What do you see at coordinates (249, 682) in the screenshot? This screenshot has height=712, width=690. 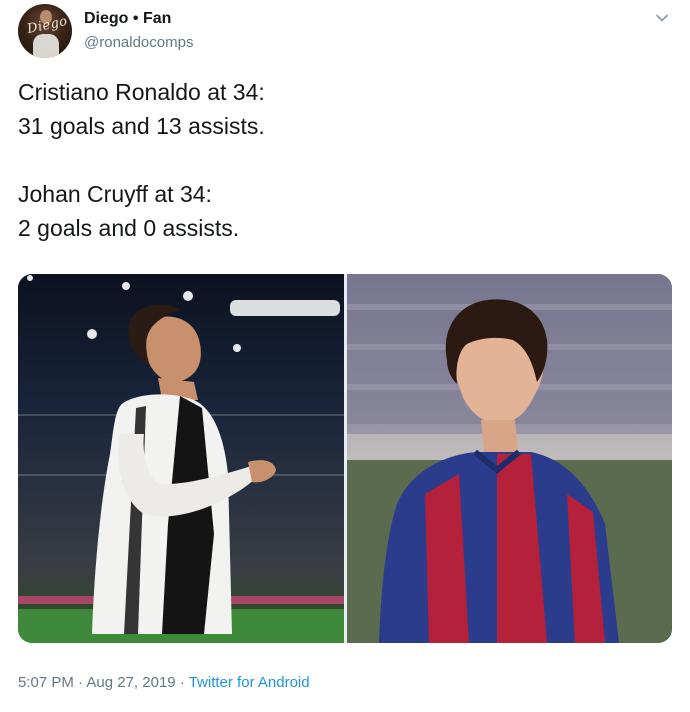 I see `tweet-source-link: Twitter for Android` at bounding box center [249, 682].